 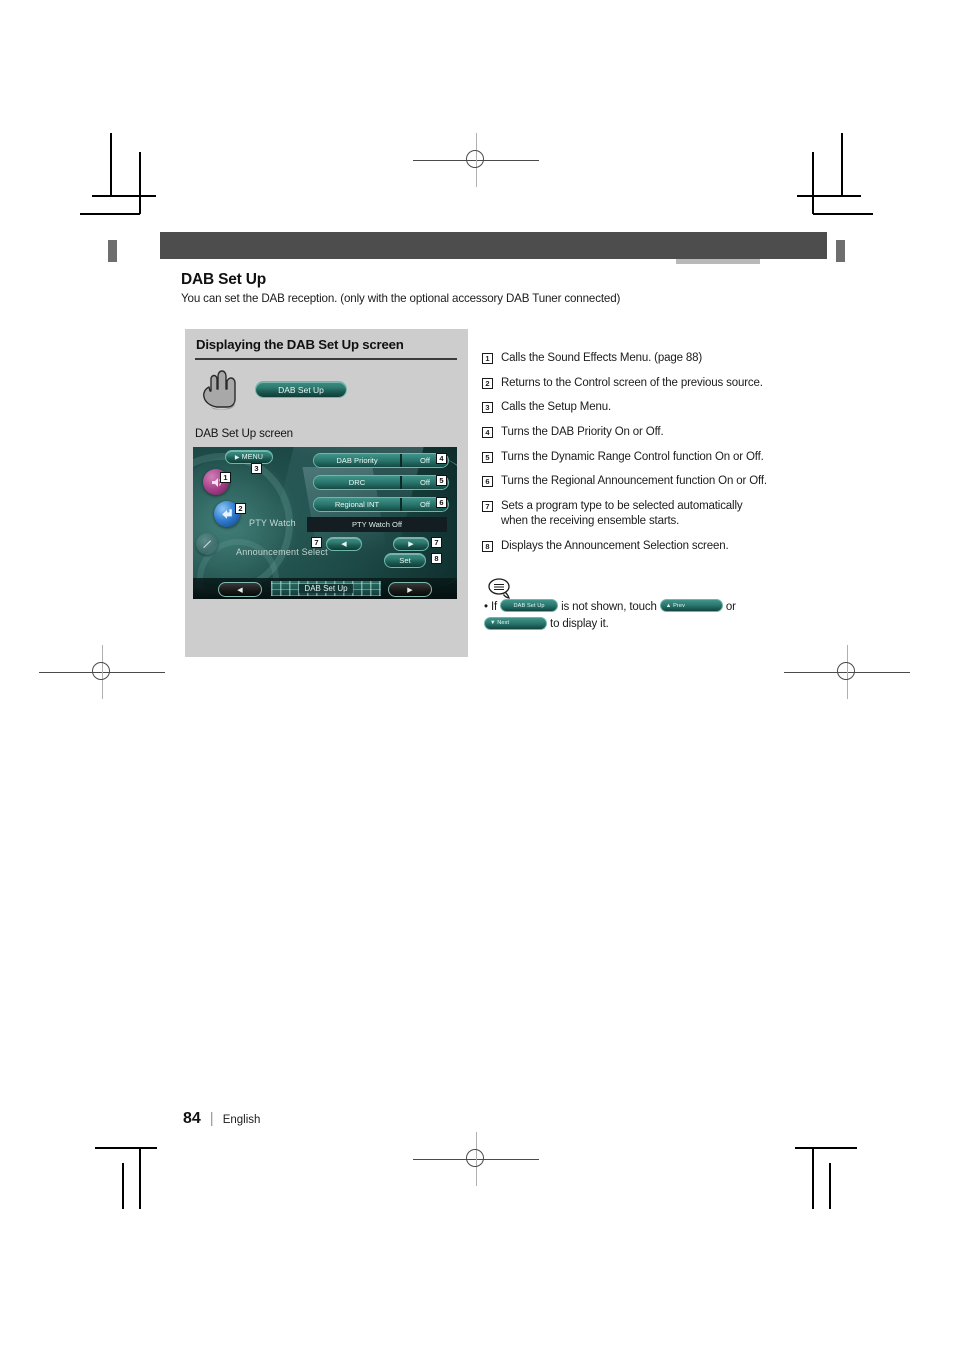 What do you see at coordinates (410, 589) in the screenshot?
I see `bottom-nav-next-button: ▶` at bounding box center [410, 589].